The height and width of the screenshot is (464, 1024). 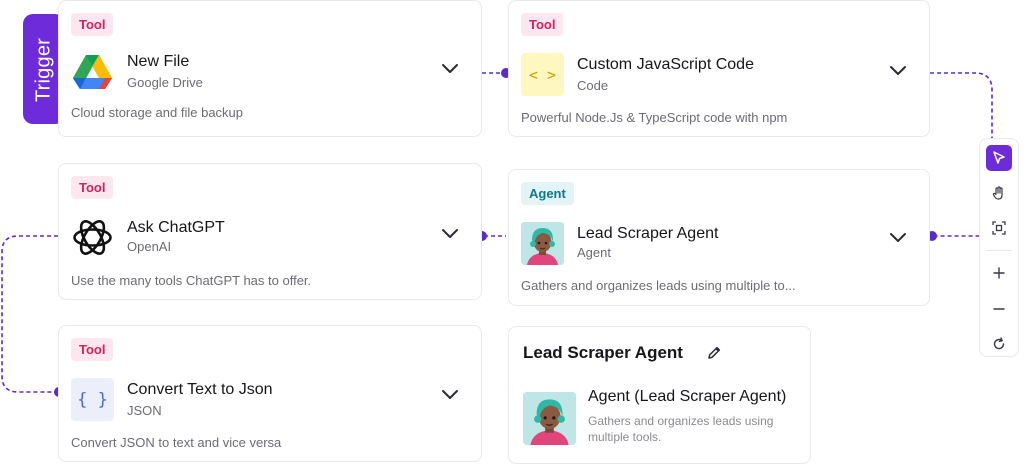 I want to click on node-subtitle: Agent, so click(x=594, y=252).